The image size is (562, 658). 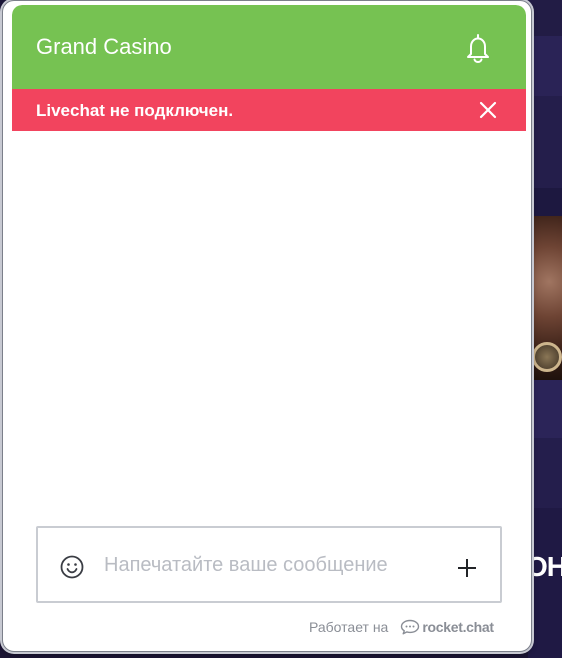 What do you see at coordinates (104, 46) in the screenshot?
I see `chat-title: Grand Casino` at bounding box center [104, 46].